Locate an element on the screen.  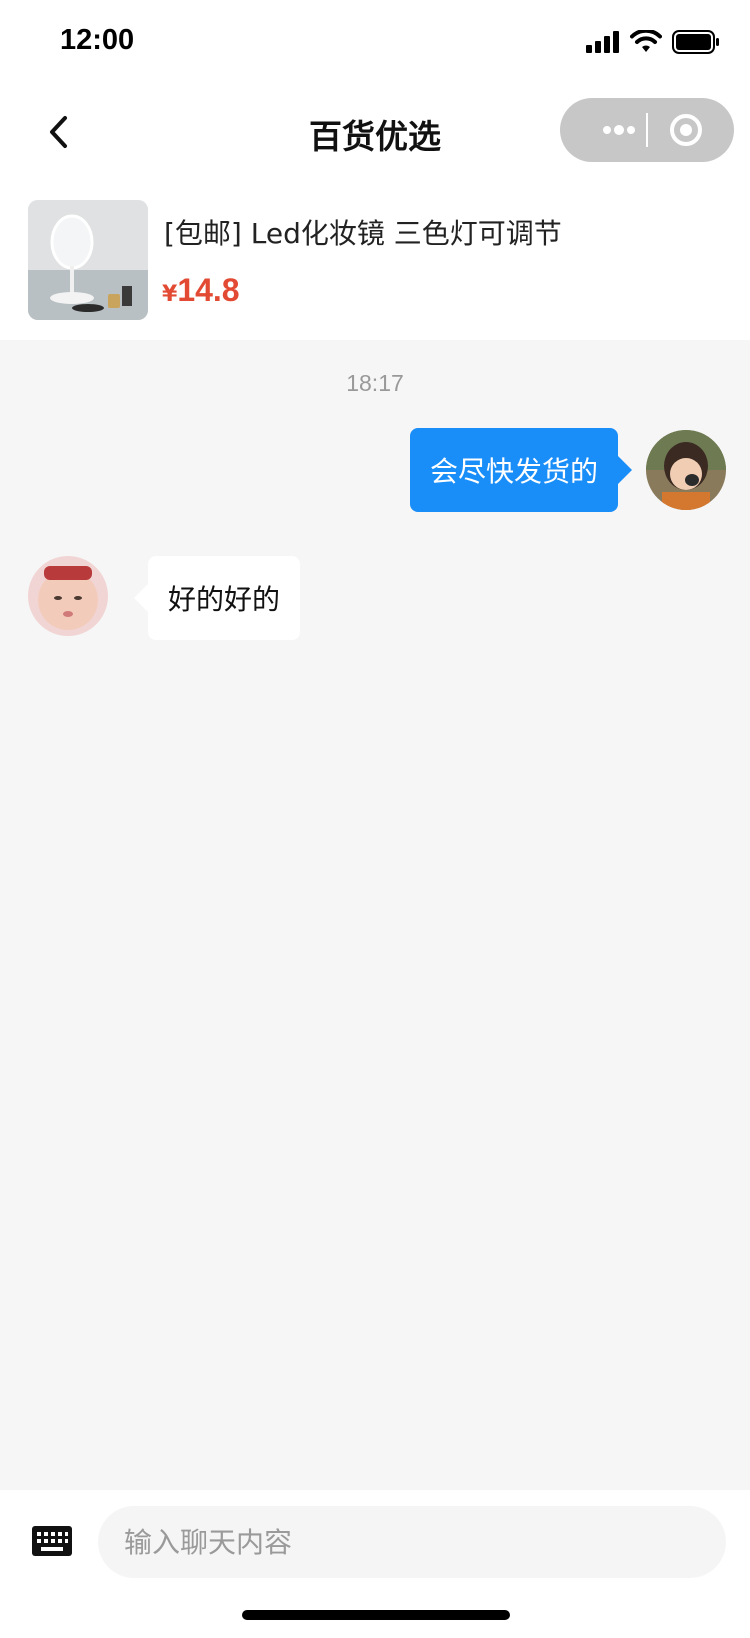
keyboard-toggle-button is located at coordinates (52, 1541).